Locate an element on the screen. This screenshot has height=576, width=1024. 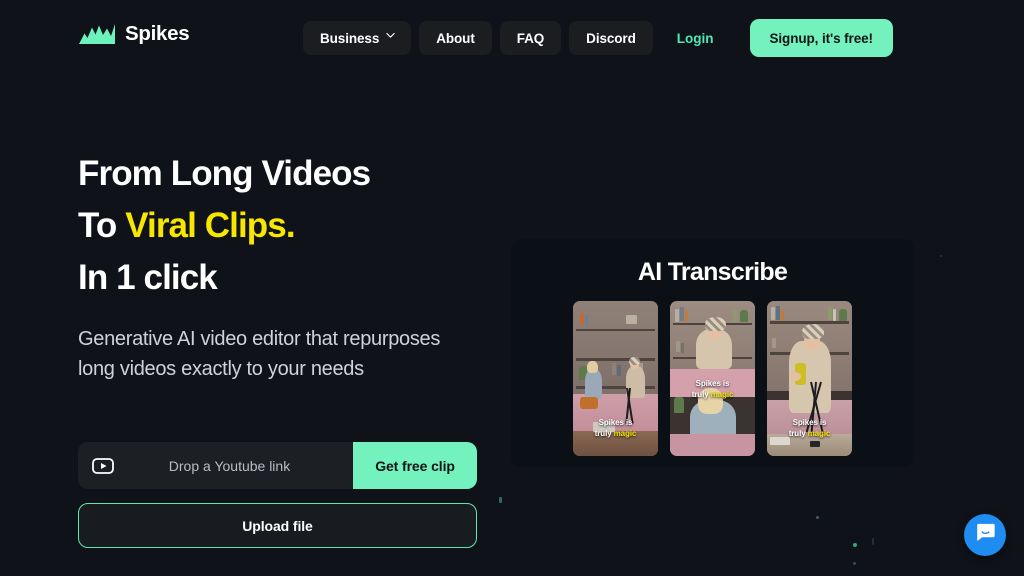
nav-item-discord-label: Discord is located at coordinates (611, 38).